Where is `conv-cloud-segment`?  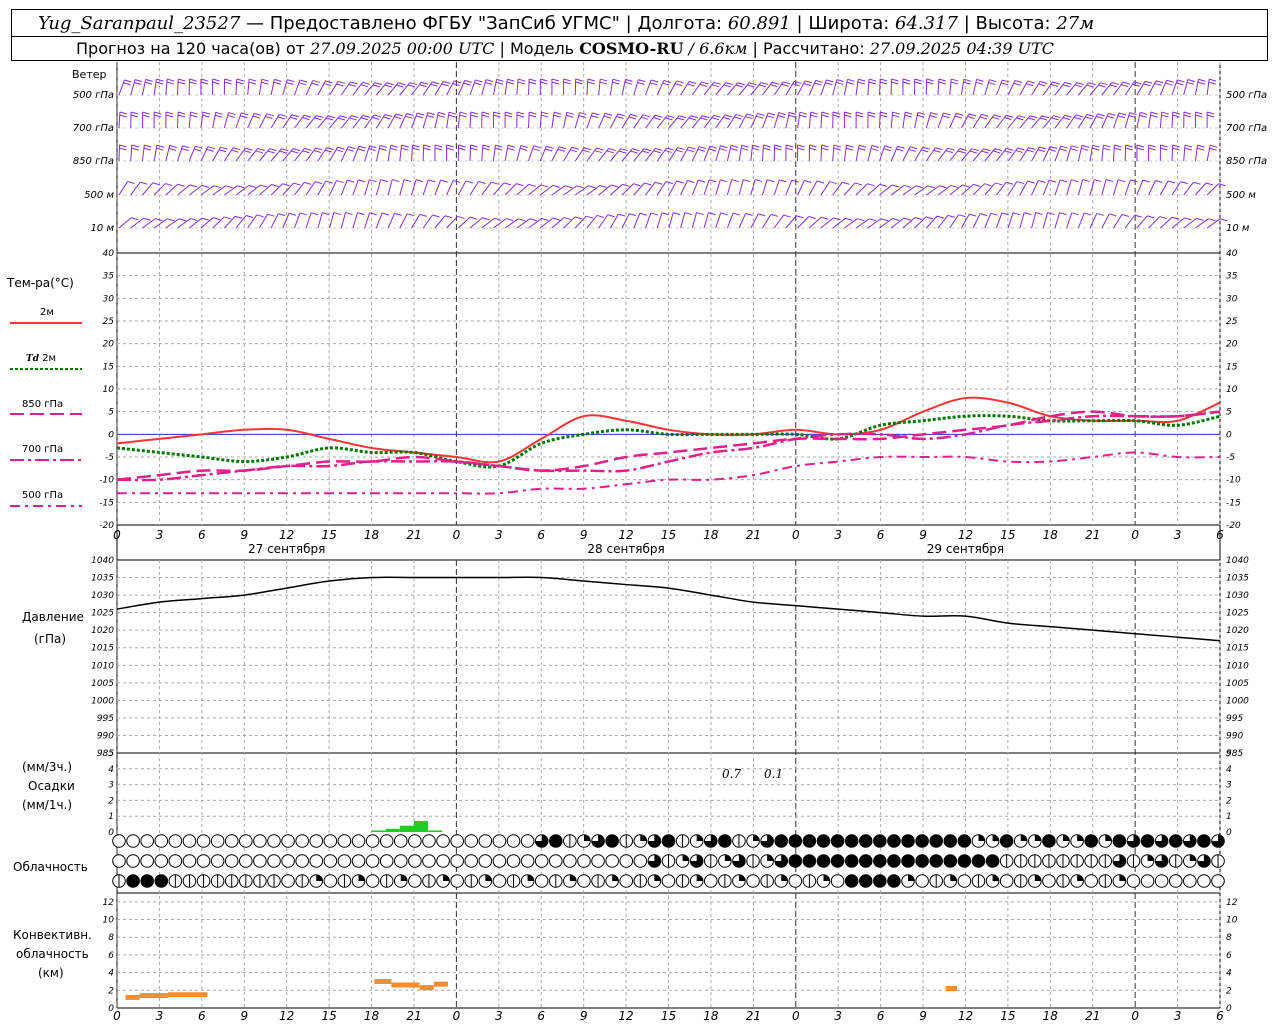
conv-cloud-segment is located at coordinates (383, 981).